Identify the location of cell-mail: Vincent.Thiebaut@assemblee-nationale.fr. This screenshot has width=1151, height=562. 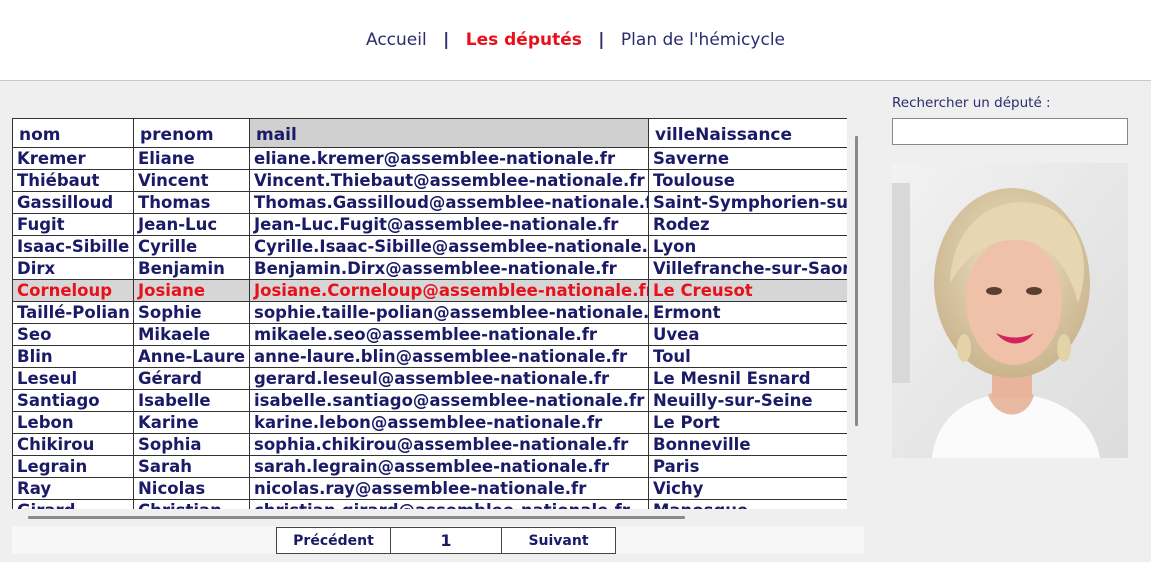
(449, 180).